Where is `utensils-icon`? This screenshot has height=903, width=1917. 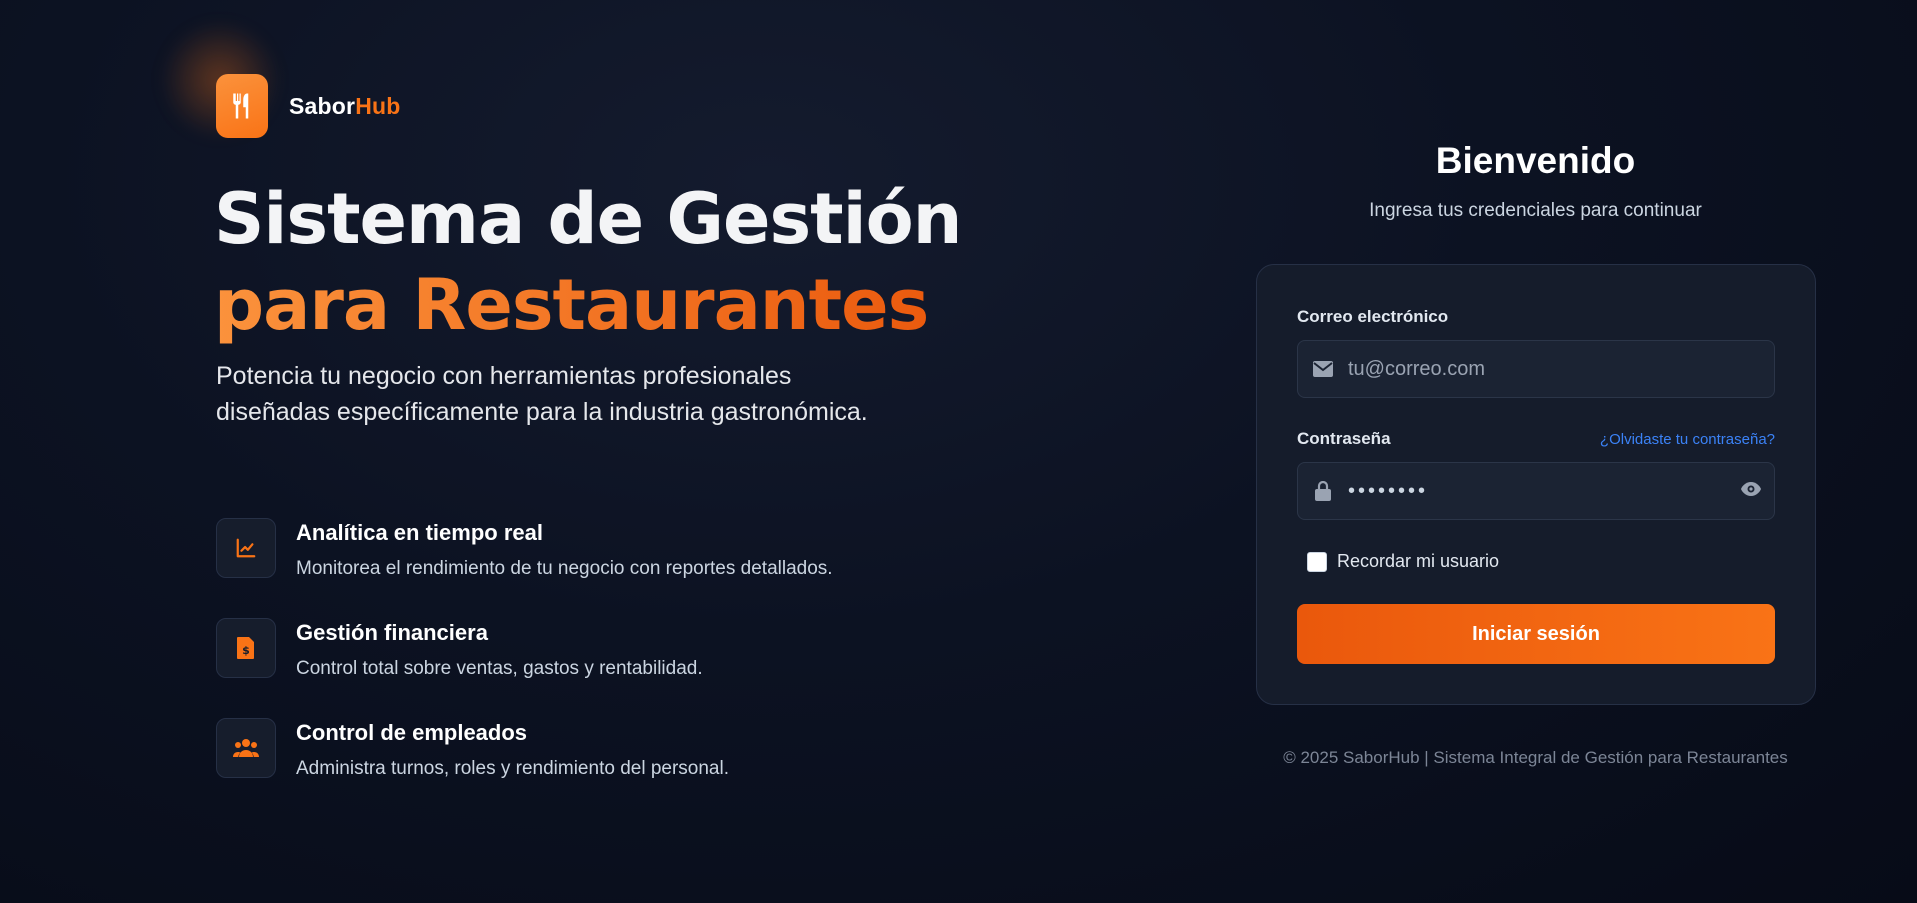
utensils-icon is located at coordinates (242, 106).